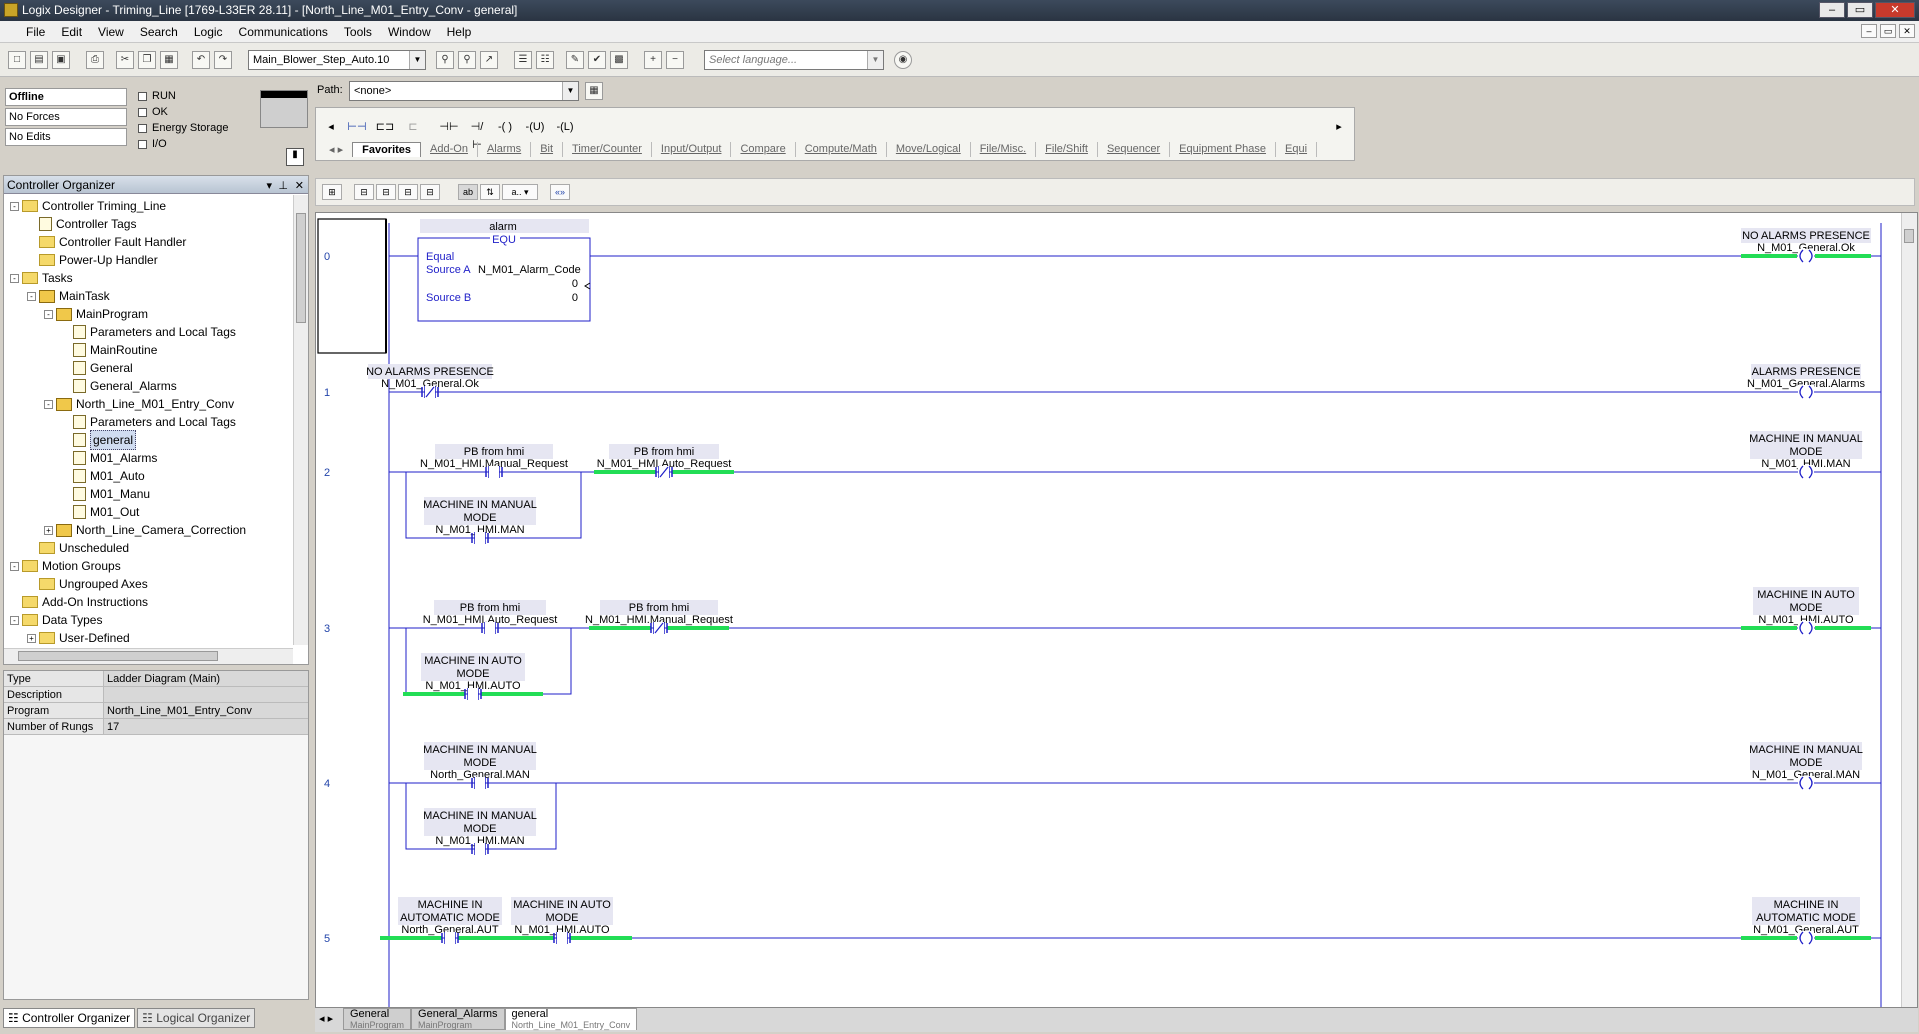 This screenshot has height=1034, width=1919. I want to click on tree-item: General_Alarms, so click(119, 386).